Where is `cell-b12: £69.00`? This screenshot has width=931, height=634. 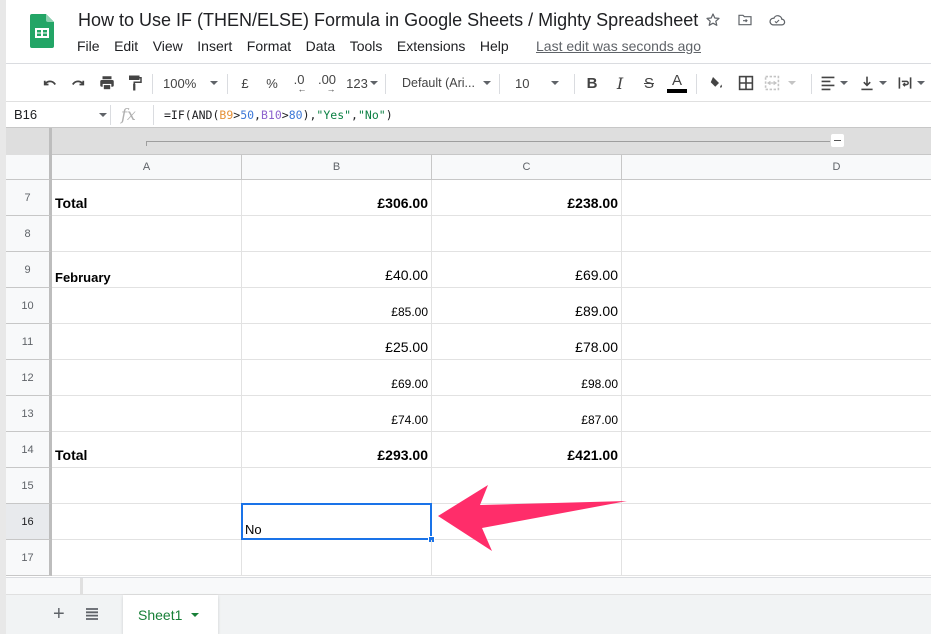 cell-b12: £69.00 is located at coordinates (337, 378).